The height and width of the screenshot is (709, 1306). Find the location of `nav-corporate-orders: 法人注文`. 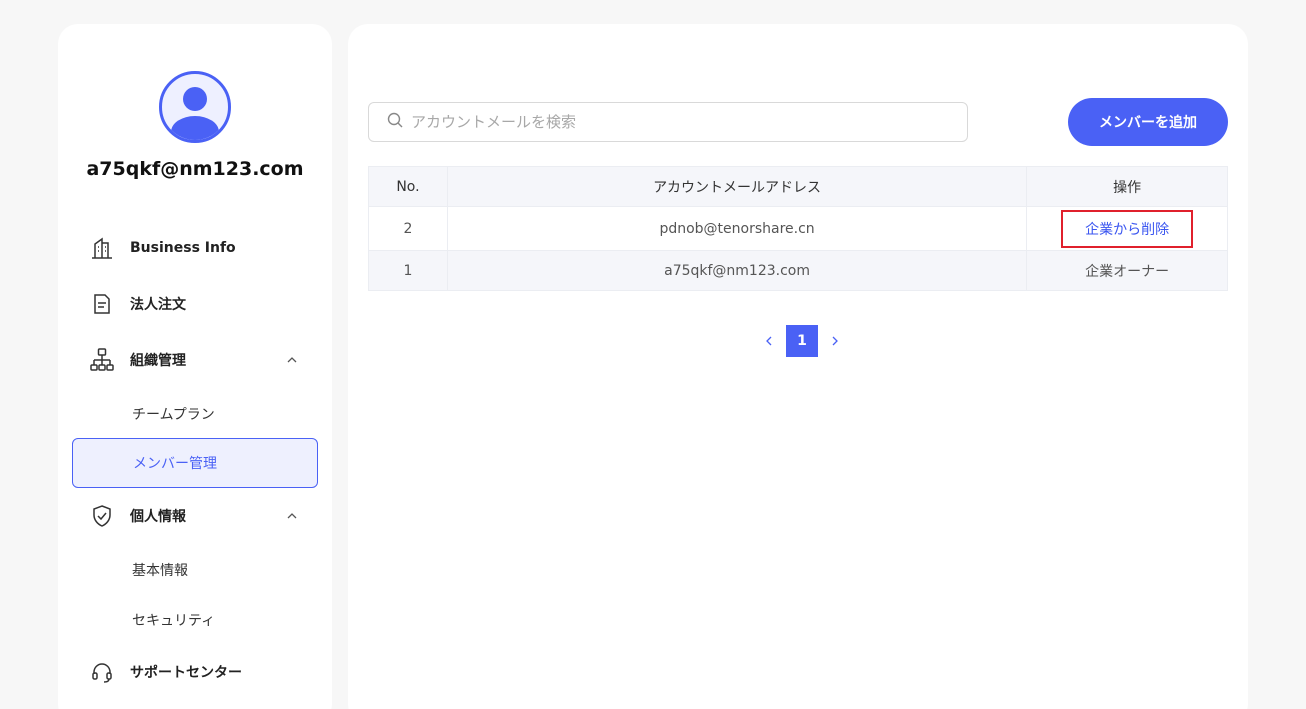

nav-corporate-orders: 法人注文 is located at coordinates (137, 304).